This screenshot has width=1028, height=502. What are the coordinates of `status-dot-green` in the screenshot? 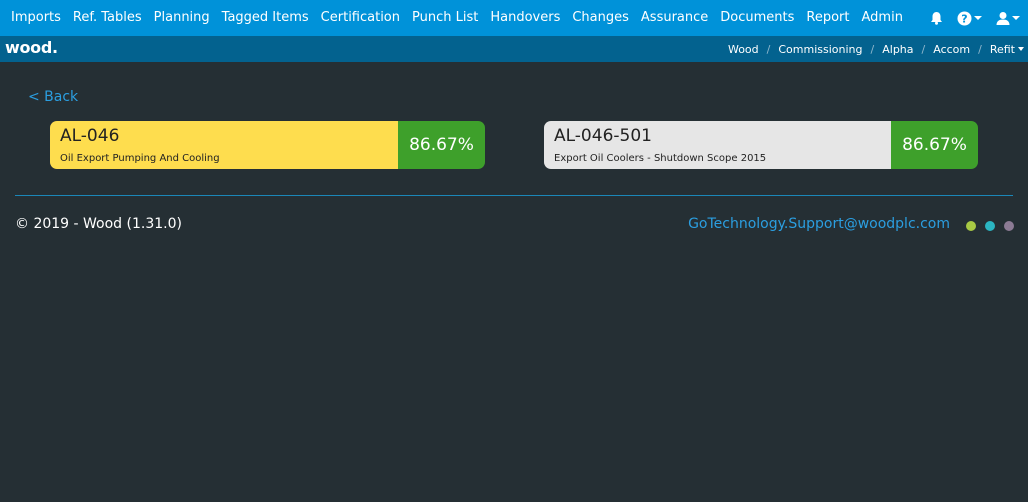 It's located at (971, 226).